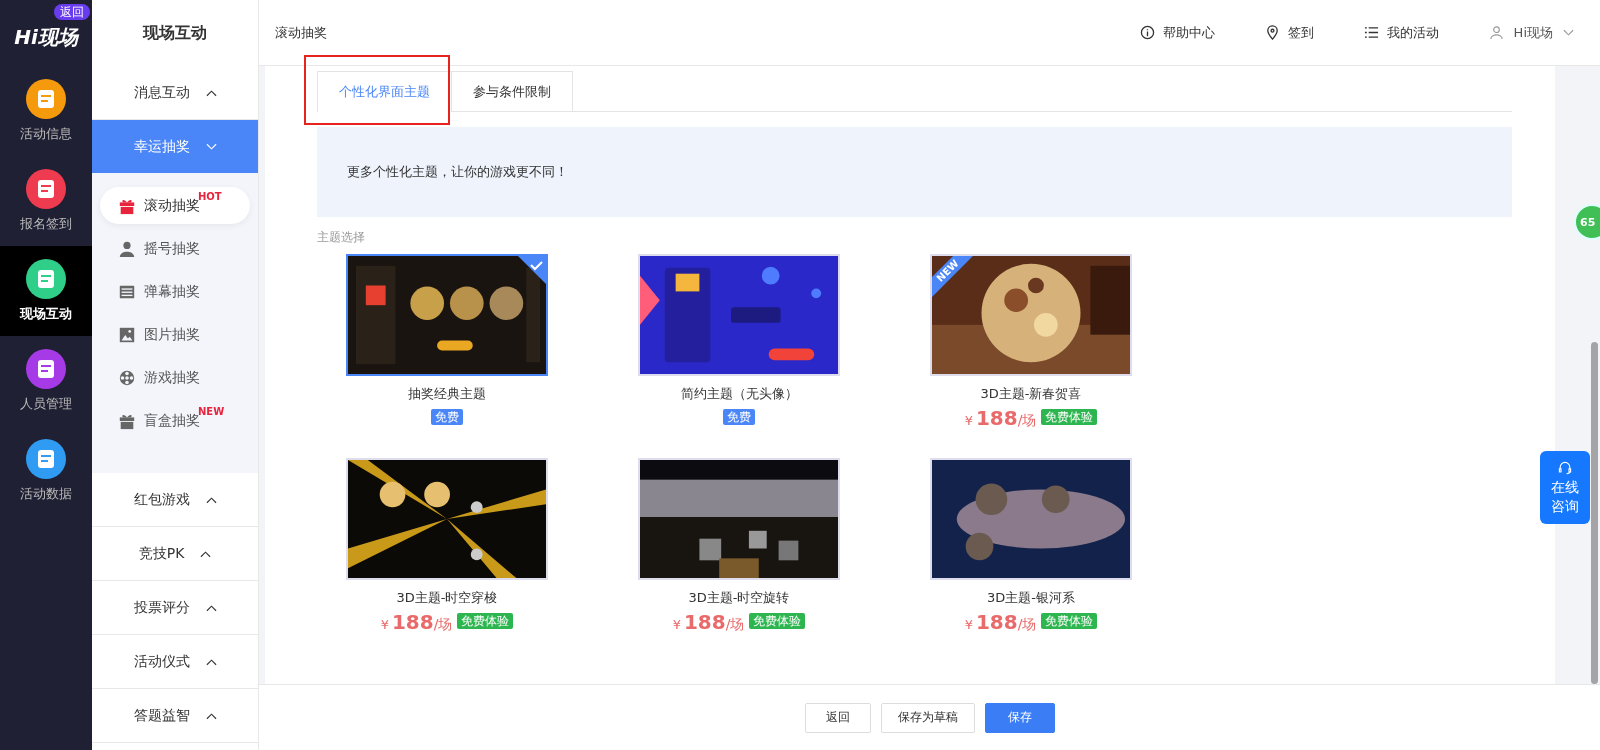 This screenshot has height=750, width=1600. Describe the element at coordinates (1272, 32) in the screenshot. I see `pin-icon` at that location.